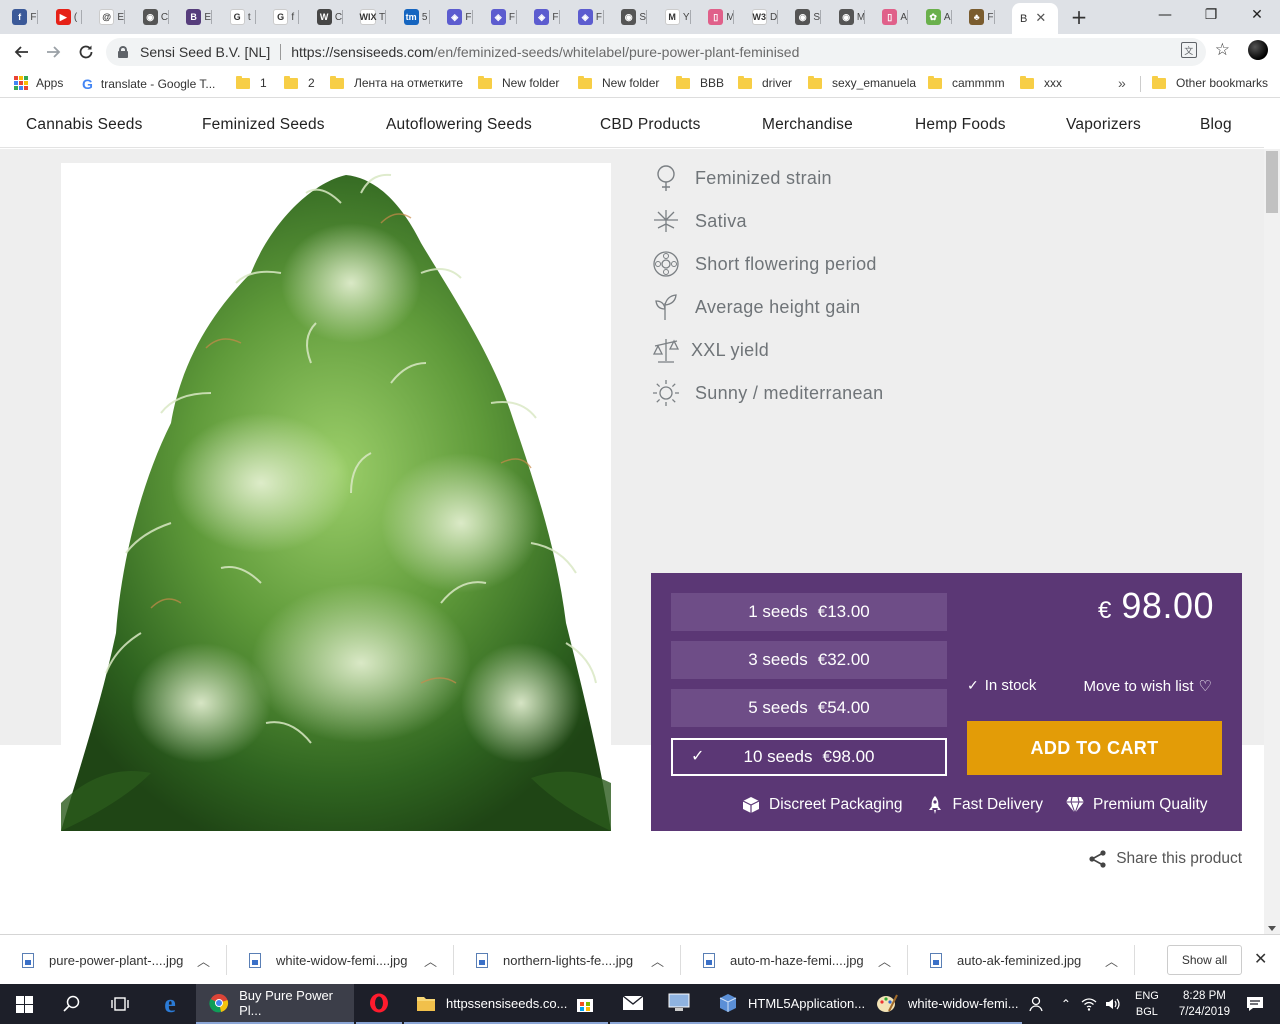  Describe the element at coordinates (1257, 15) in the screenshot. I see `close-window-button: ✕` at that location.